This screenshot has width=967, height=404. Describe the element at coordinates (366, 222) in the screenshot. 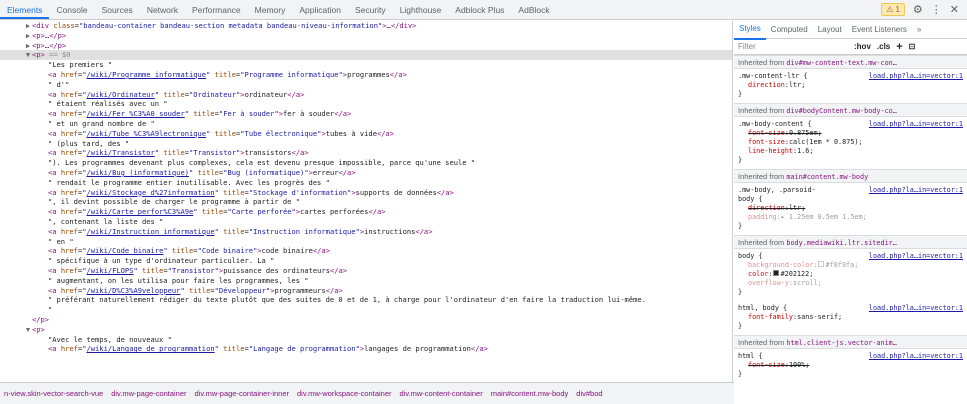

I see `dom-node-line: ", contenant la liste des "` at that location.